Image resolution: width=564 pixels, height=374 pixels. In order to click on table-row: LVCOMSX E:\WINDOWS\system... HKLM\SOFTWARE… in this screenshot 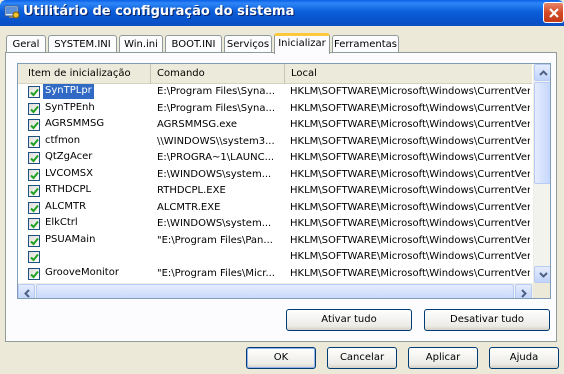, I will do `click(275, 175)`.